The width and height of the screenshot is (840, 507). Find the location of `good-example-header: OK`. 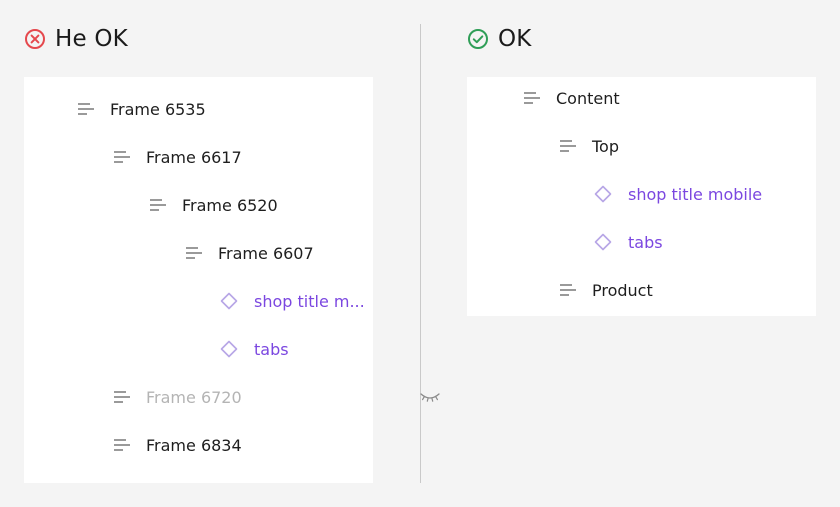

good-example-header: OK is located at coordinates (499, 39).